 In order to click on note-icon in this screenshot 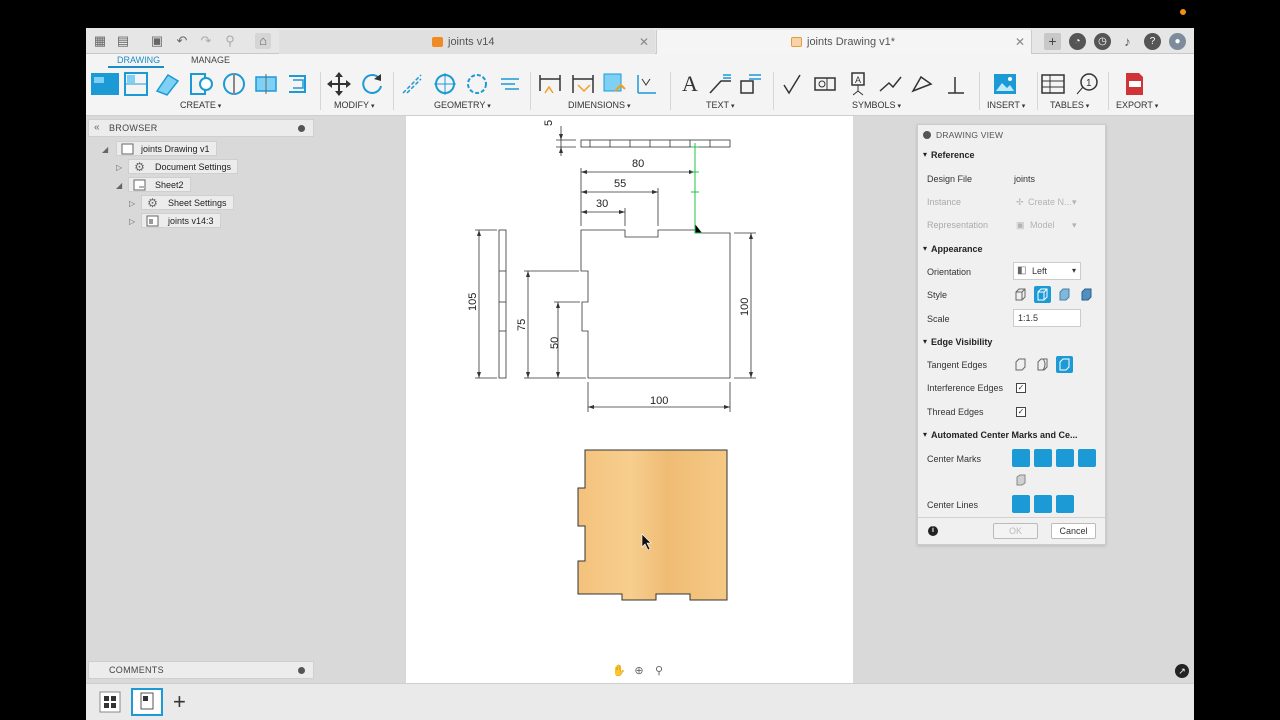, I will do `click(750, 84)`.